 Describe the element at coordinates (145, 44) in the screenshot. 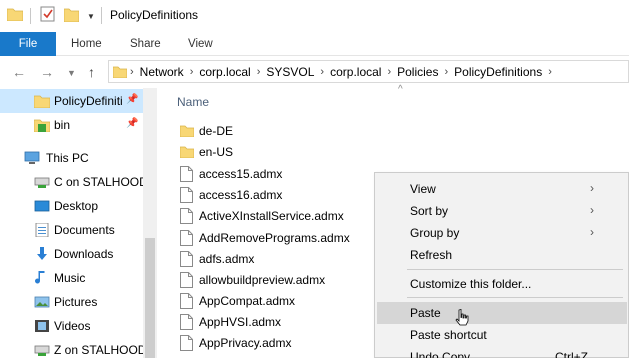

I see `tab-share: Share` at that location.